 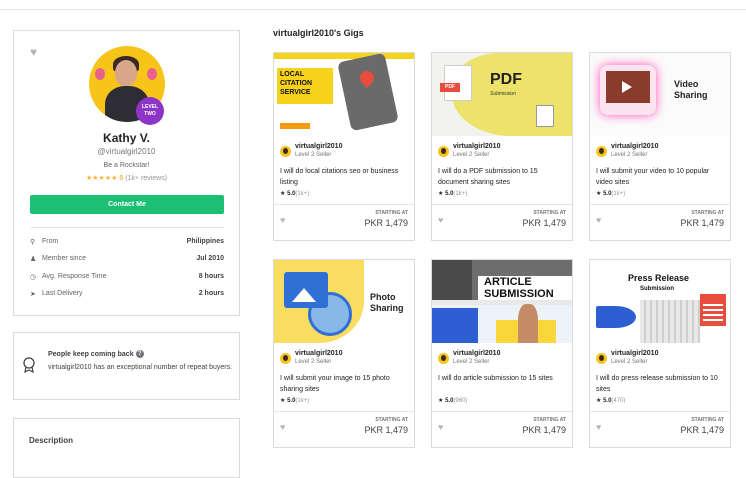 I want to click on gig-thumbnail: LOCAL CITATION SERVICE, so click(x=344, y=94).